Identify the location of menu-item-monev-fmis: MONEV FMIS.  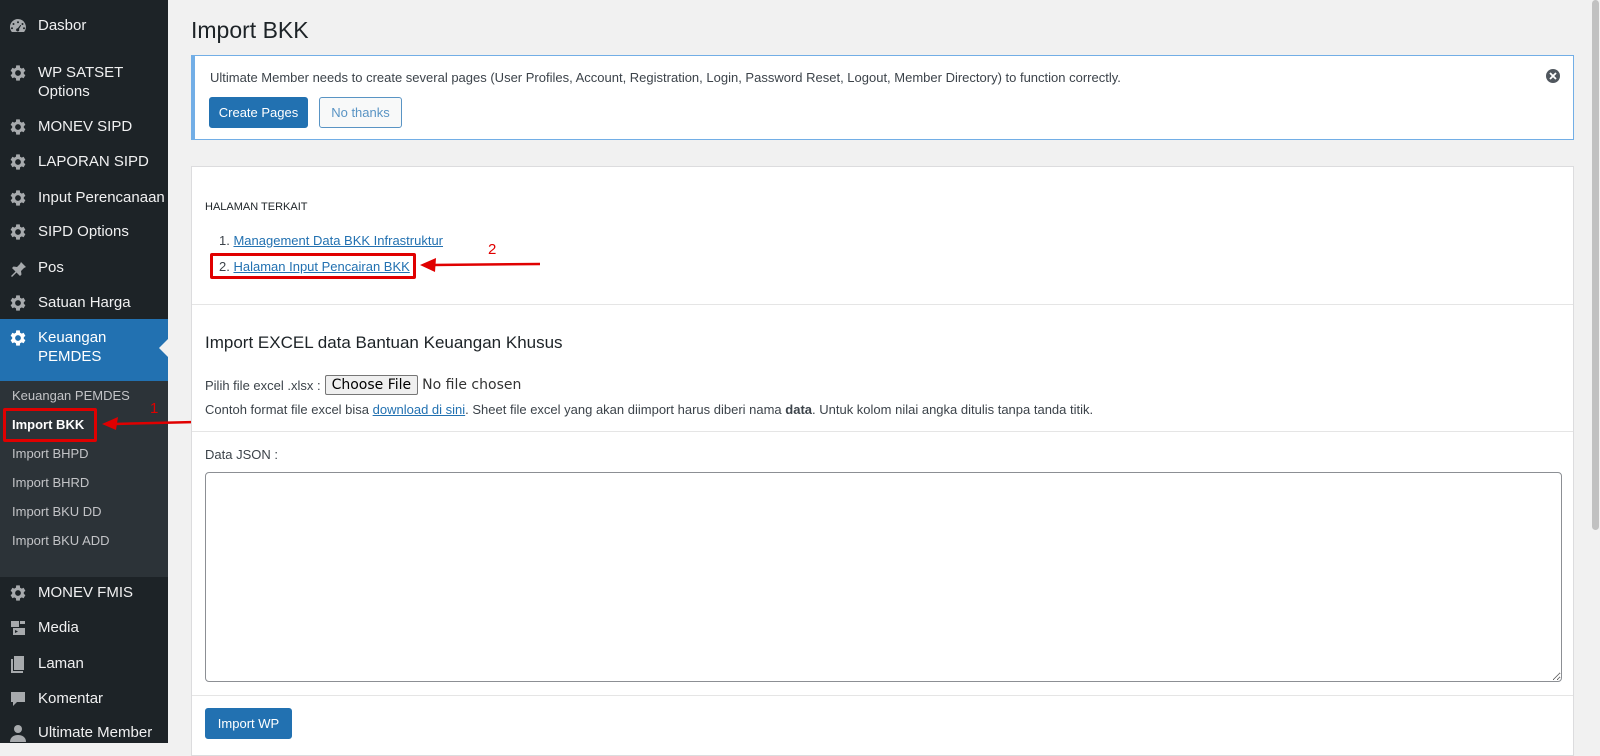
(84, 593).